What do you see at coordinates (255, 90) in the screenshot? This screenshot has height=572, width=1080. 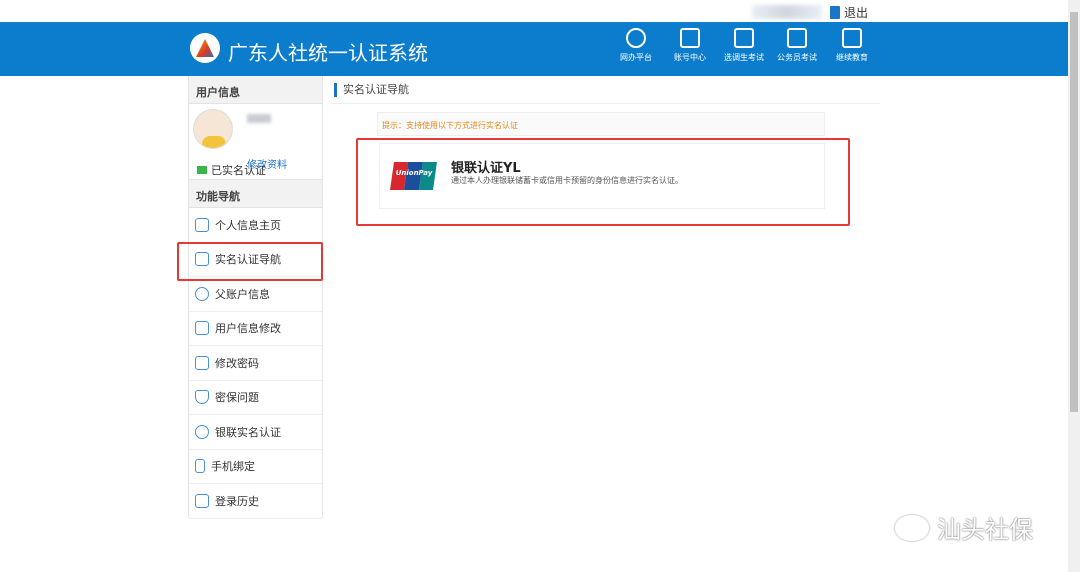 I see `user-info-heading: 用户信息` at bounding box center [255, 90].